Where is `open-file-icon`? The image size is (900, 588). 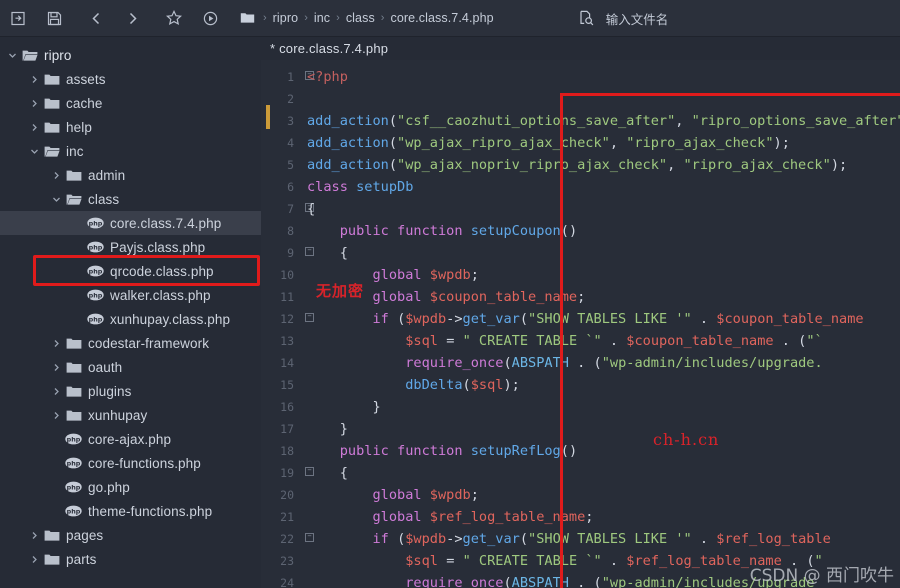 open-file-icon is located at coordinates (18, 18).